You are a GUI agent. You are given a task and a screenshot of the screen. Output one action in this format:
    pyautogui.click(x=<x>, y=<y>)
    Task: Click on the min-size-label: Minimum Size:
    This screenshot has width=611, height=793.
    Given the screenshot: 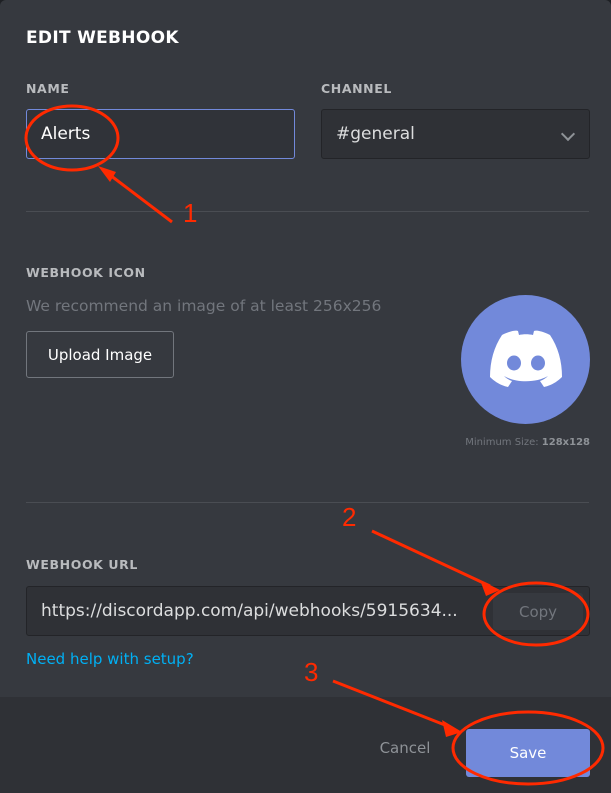 What is the action you would take?
    pyautogui.click(x=503, y=442)
    